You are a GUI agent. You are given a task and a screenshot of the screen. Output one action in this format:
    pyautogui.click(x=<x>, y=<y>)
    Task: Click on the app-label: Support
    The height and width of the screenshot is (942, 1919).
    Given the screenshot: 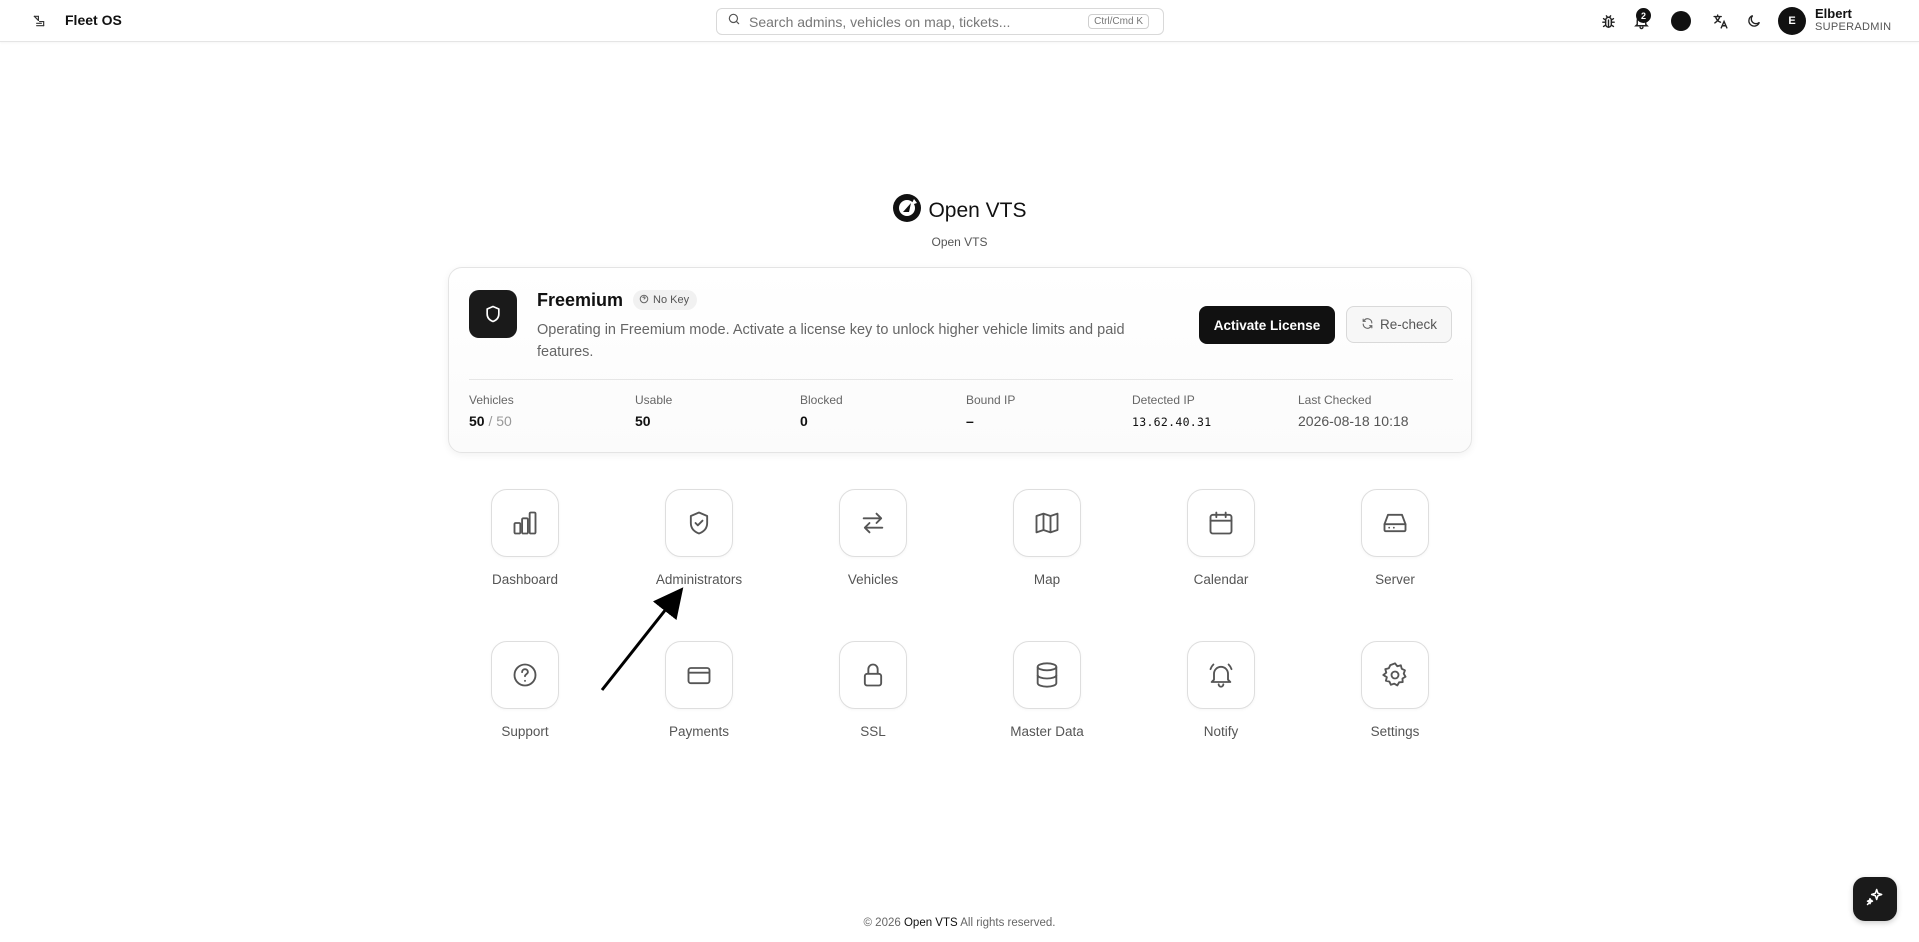 What is the action you would take?
    pyautogui.click(x=525, y=731)
    